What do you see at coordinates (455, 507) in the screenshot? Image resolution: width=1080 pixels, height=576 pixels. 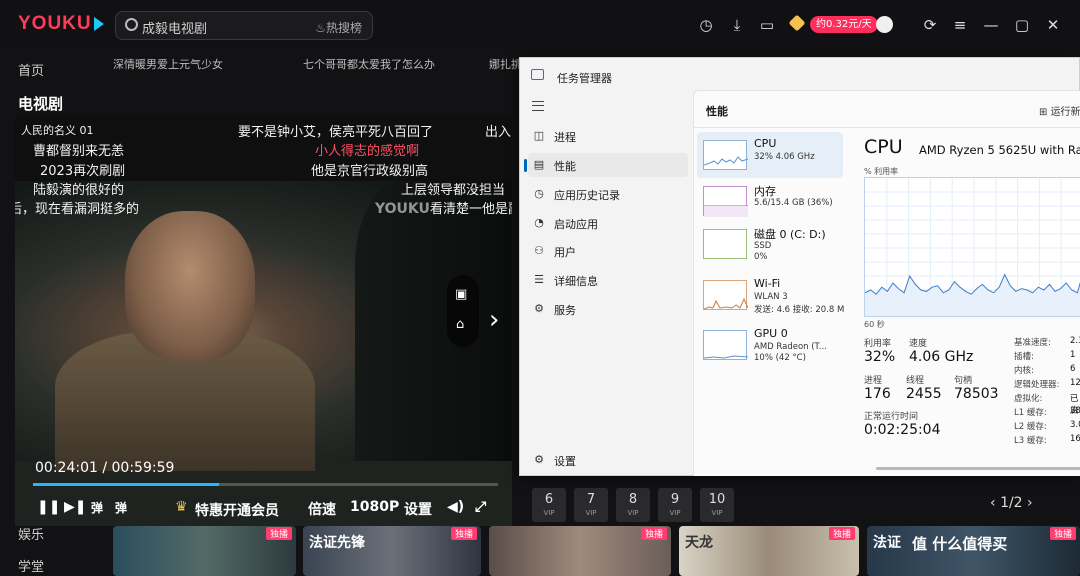 I see `volume-icon: ◀)` at bounding box center [455, 507].